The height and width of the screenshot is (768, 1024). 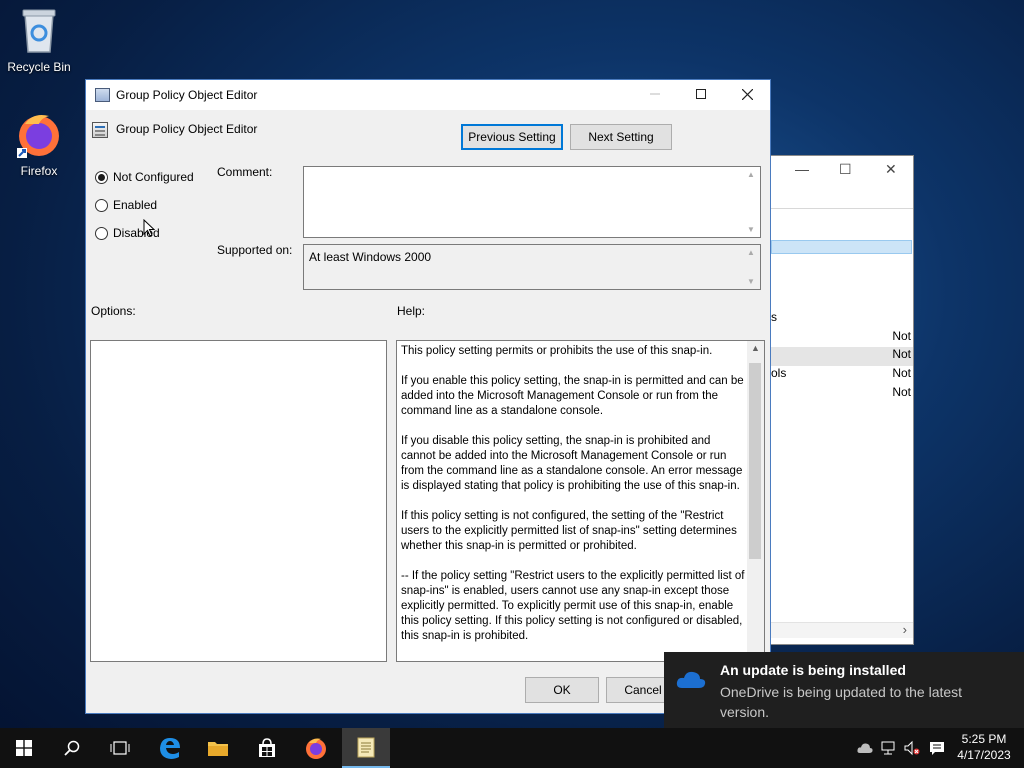 I want to click on bg-close-button: ✕, so click(x=891, y=169).